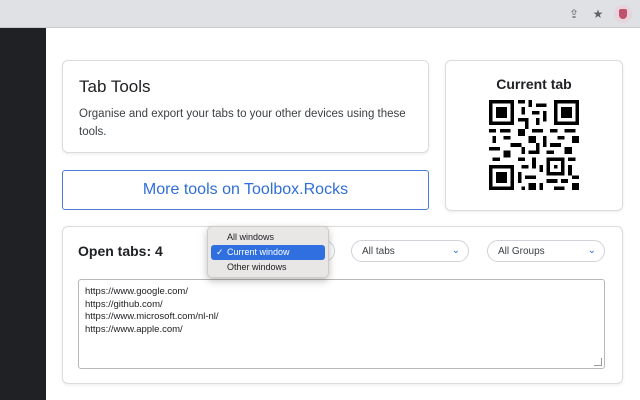 The image size is (640, 400). I want to click on url-line: https://www.google.com/, so click(136, 291).